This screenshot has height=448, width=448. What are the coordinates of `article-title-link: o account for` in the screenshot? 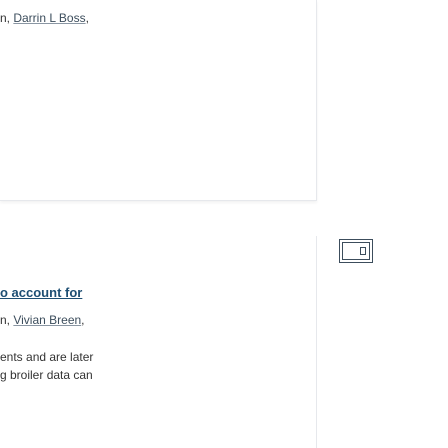 It's located at (41, 292).